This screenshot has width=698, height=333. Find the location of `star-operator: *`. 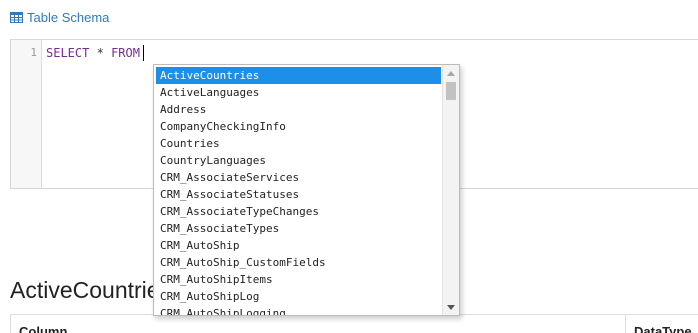

star-operator: * is located at coordinates (100, 53).